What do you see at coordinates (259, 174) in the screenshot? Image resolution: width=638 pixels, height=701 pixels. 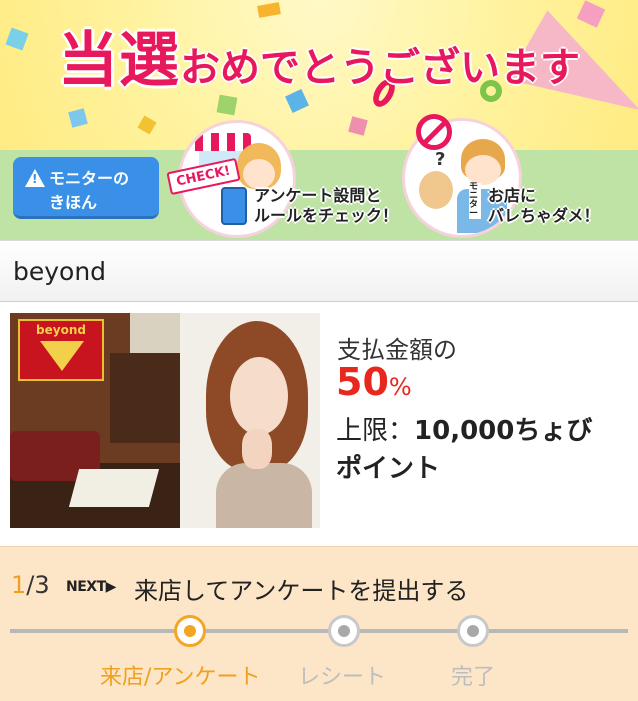 I see `person-face-icon` at bounding box center [259, 174].